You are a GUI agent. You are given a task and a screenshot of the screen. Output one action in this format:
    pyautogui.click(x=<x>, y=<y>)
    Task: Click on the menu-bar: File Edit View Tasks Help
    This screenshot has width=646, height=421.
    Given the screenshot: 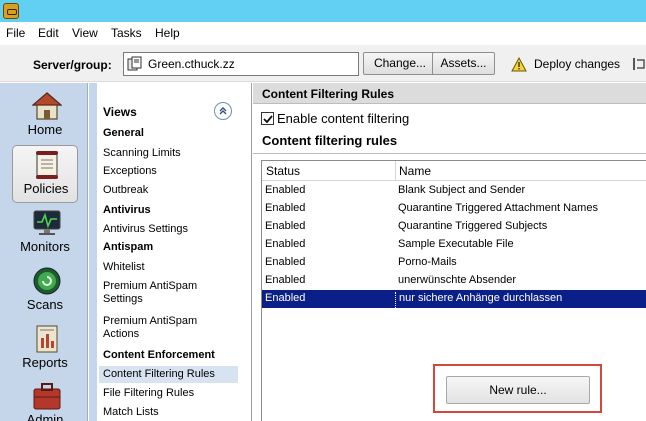 What is the action you would take?
    pyautogui.click(x=323, y=33)
    